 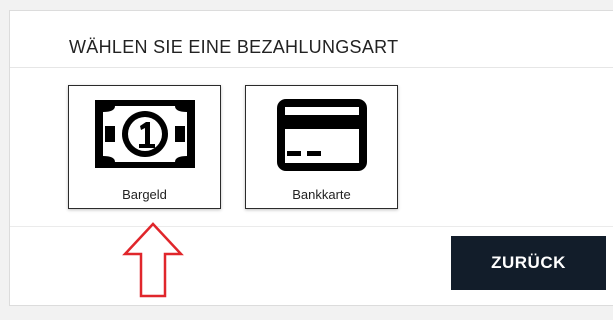 I want to click on payment-option-label: Bargeld, so click(x=144, y=194).